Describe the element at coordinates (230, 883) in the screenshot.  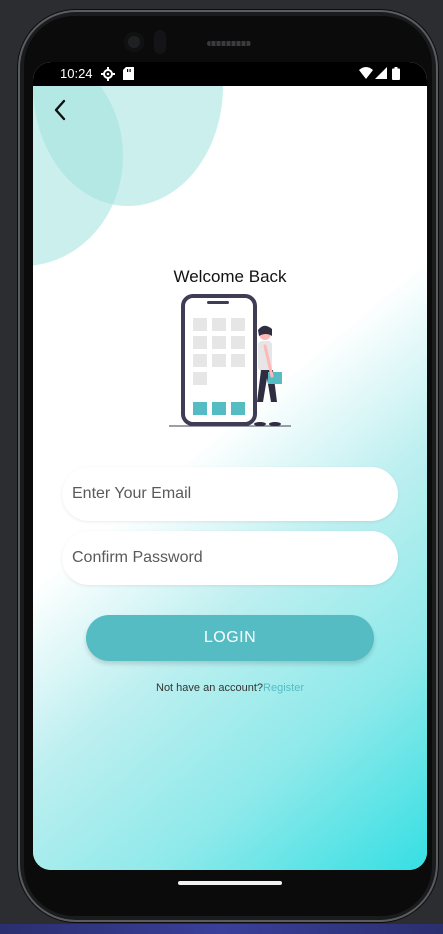
I see `home-indicator` at that location.